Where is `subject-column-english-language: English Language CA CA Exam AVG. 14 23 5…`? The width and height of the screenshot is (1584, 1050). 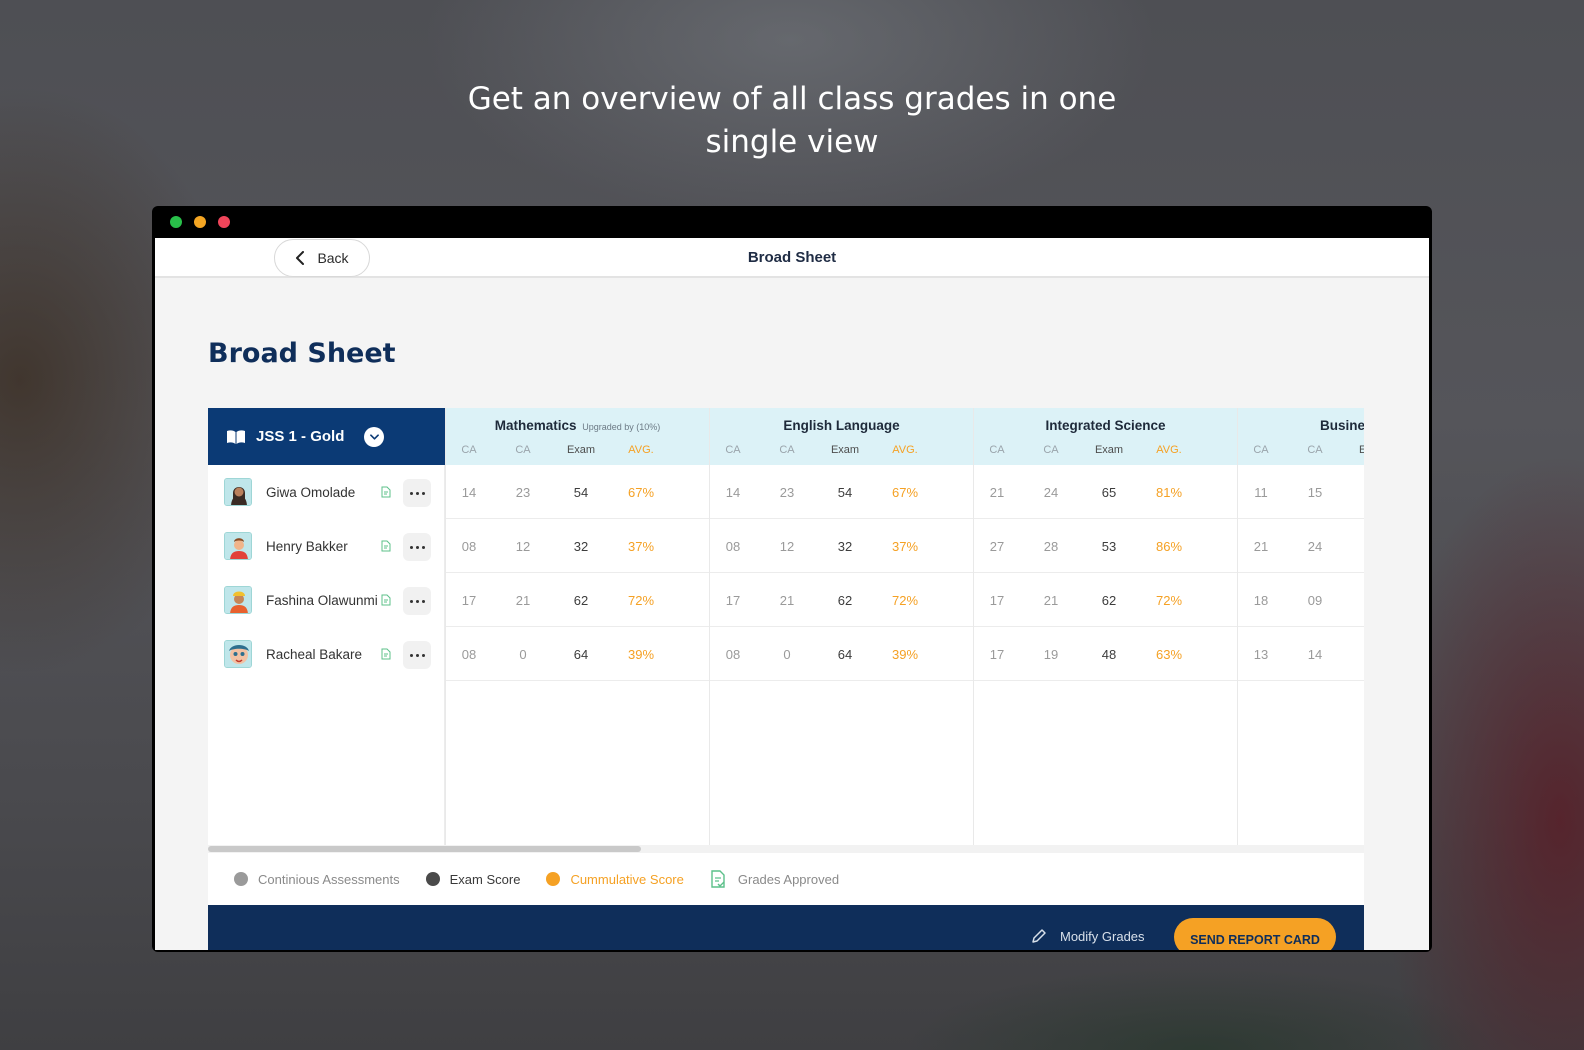
subject-column-english-language: English Language CA CA Exam AVG. 14 23 5… is located at coordinates (841, 626).